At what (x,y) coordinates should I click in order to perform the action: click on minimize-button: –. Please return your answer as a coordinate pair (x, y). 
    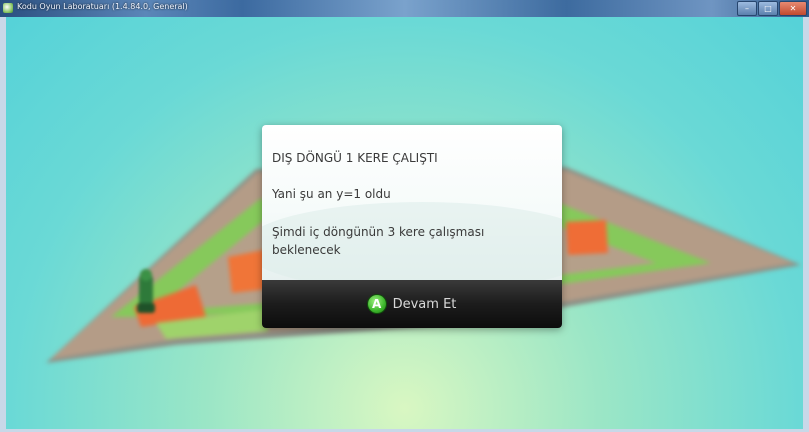
    Looking at the image, I should click on (747, 8).